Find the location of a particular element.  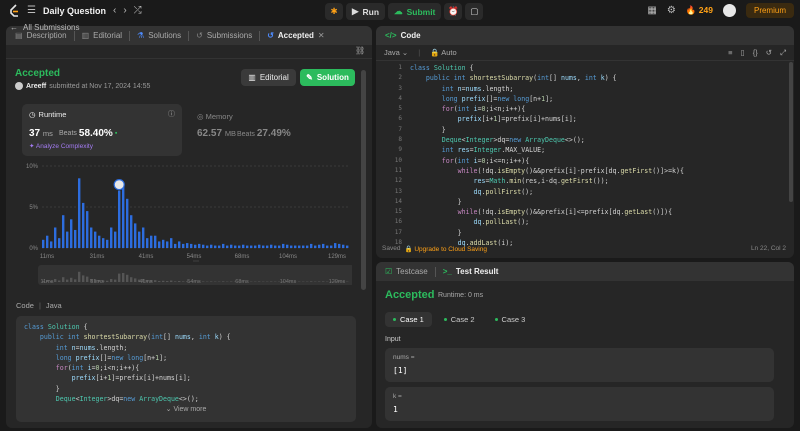

auto-mode-toggle: 🔒 Auto is located at coordinates (443, 52).